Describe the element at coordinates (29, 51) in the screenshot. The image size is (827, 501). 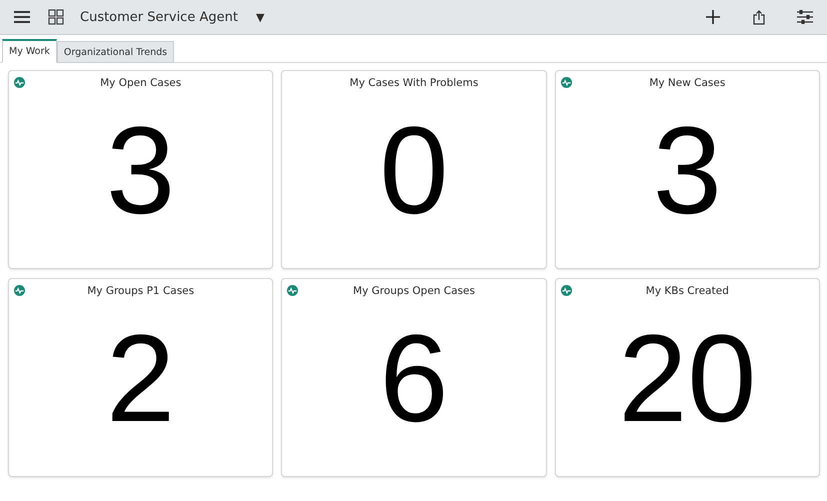
I see `tab: My Work` at that location.